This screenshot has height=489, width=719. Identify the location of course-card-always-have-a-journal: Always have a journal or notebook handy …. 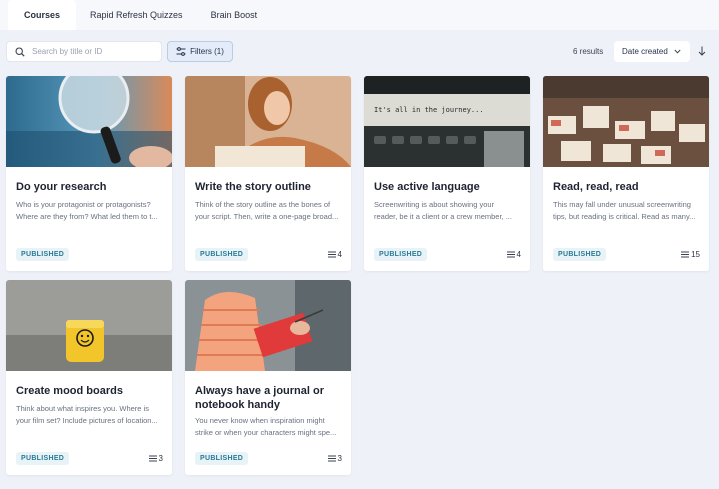
(268, 377).